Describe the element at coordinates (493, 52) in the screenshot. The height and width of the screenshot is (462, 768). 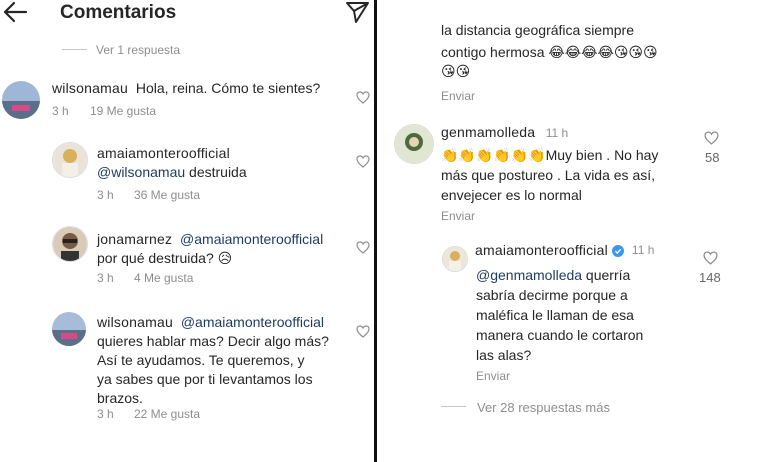
I see `comment-body: contigo hermosa` at that location.